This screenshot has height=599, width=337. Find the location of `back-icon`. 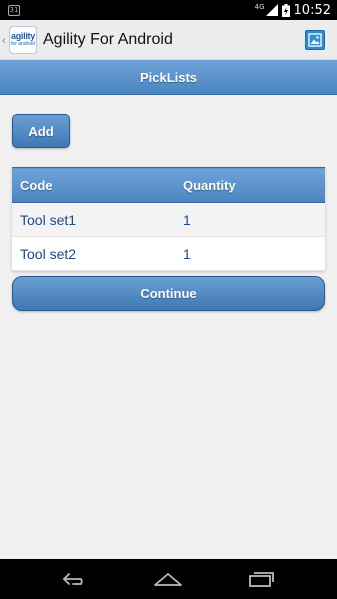

back-icon is located at coordinates (76, 579).